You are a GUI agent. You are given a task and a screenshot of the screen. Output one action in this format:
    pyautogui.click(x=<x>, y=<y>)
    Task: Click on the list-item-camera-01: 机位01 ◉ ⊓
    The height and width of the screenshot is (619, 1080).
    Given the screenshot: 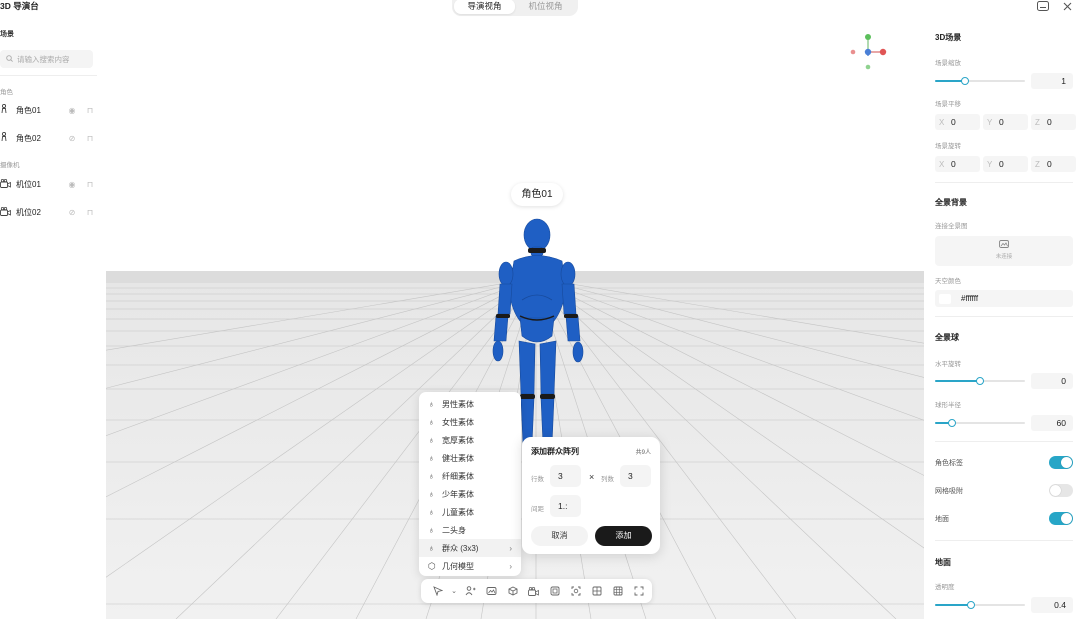 What is the action you would take?
    pyautogui.click(x=48, y=184)
    